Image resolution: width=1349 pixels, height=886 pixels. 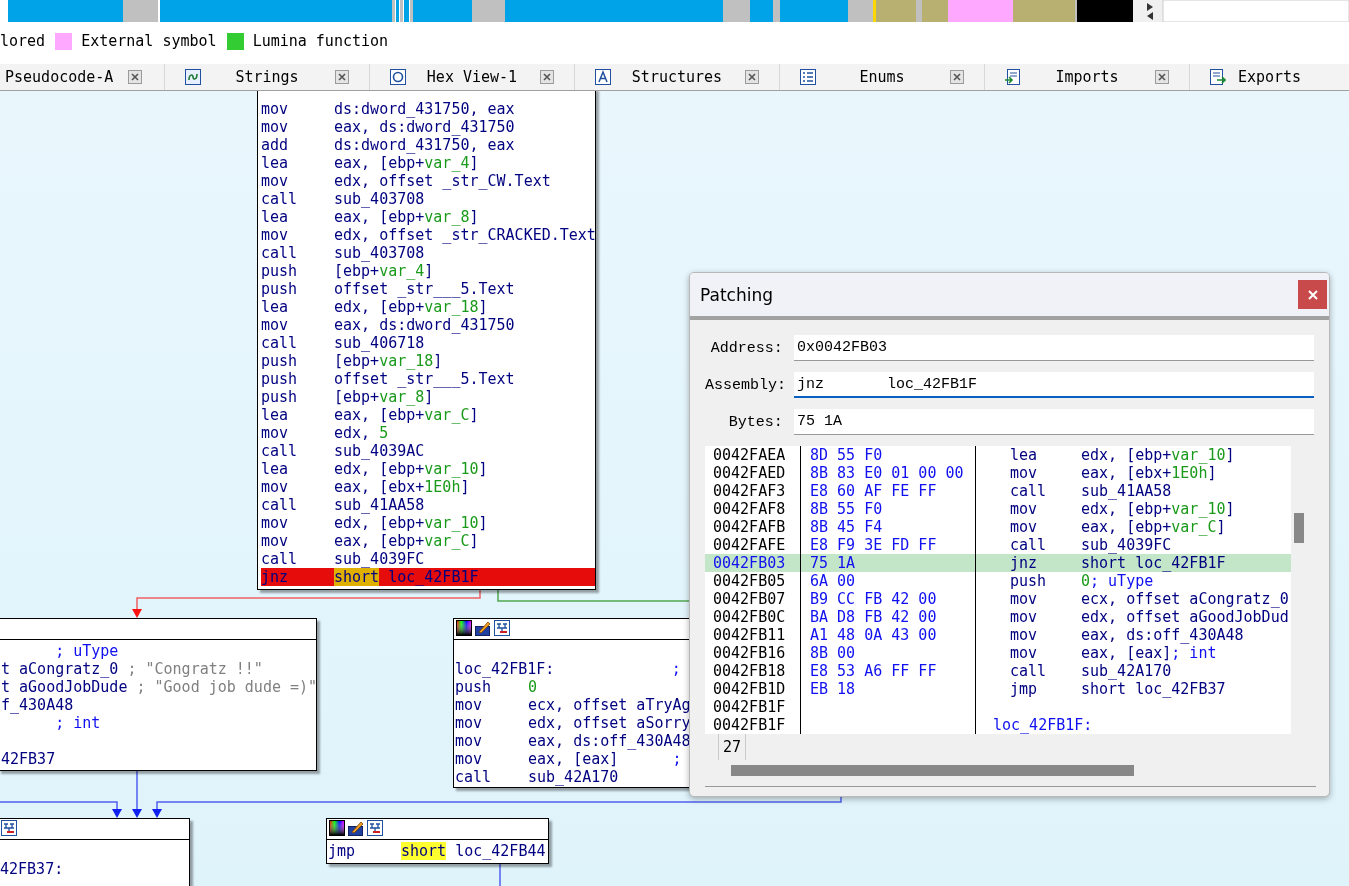 I want to click on listing-row: 0042FB1F, so click(x=998, y=707).